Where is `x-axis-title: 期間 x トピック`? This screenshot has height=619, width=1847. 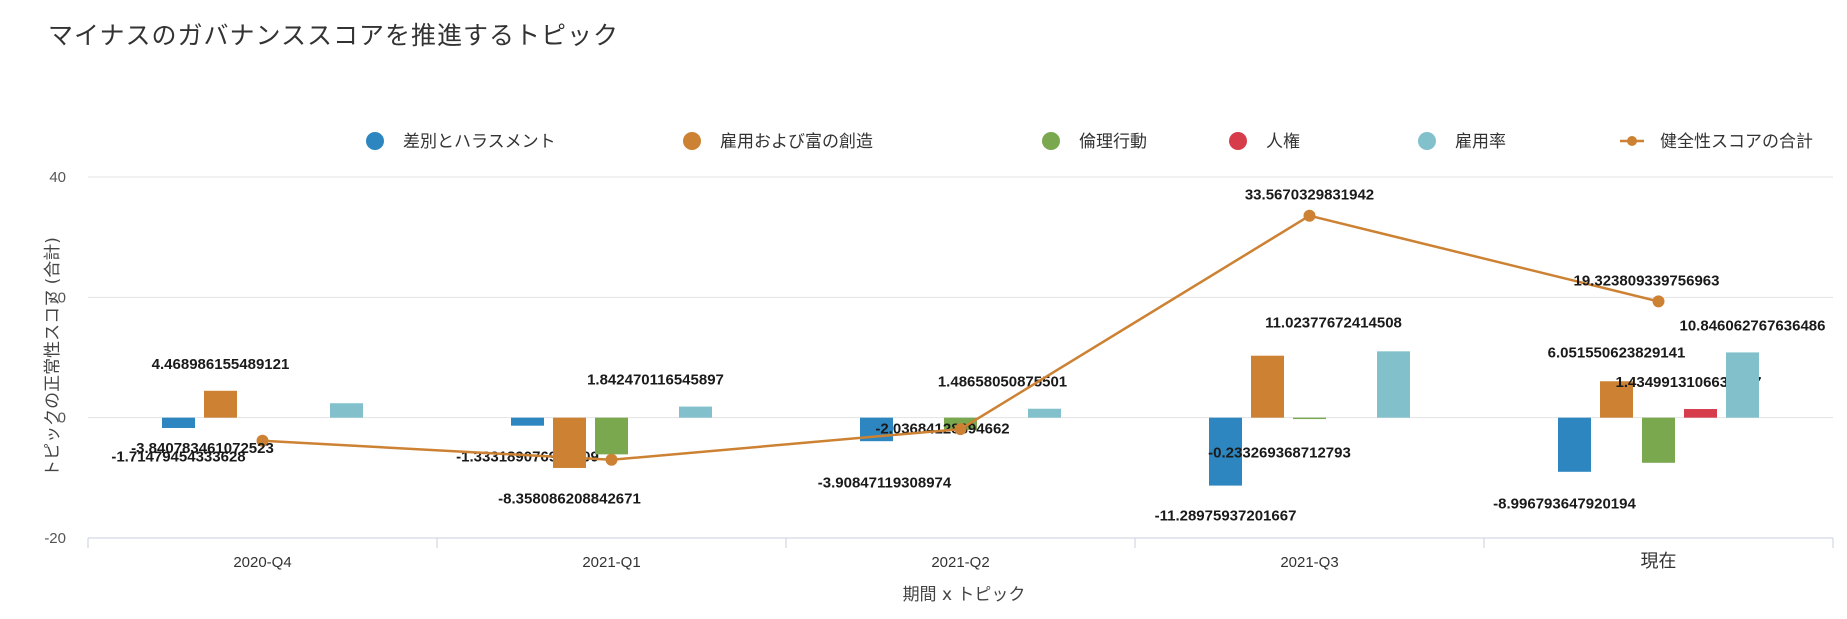 x-axis-title: 期間 x トピック is located at coordinates (964, 595).